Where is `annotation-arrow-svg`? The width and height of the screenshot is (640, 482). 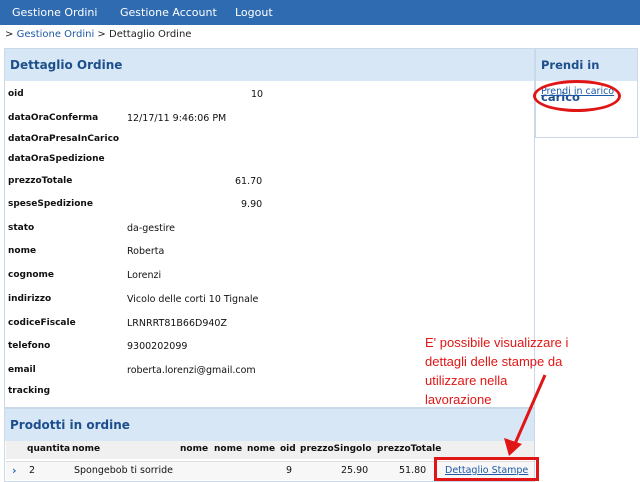
annotation-arrow-svg is located at coordinates (525, 415).